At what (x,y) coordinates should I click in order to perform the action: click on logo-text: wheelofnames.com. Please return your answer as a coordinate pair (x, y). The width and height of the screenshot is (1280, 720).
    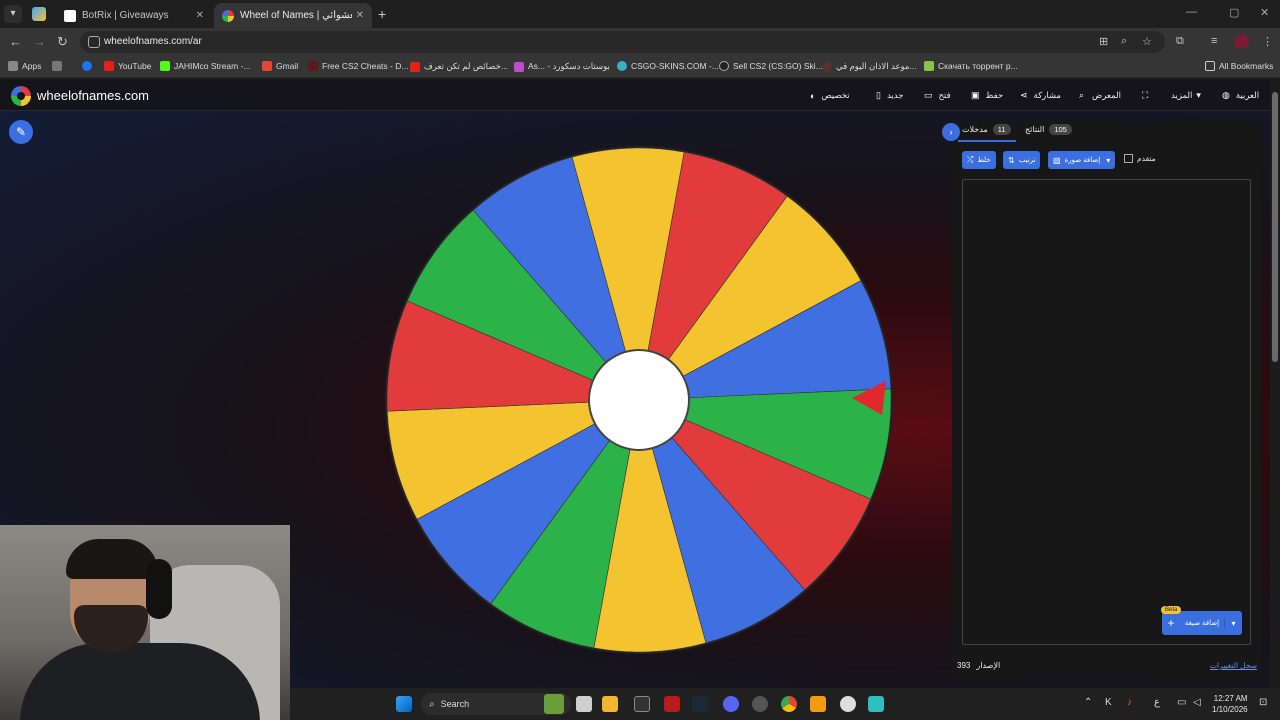
    Looking at the image, I should click on (93, 95).